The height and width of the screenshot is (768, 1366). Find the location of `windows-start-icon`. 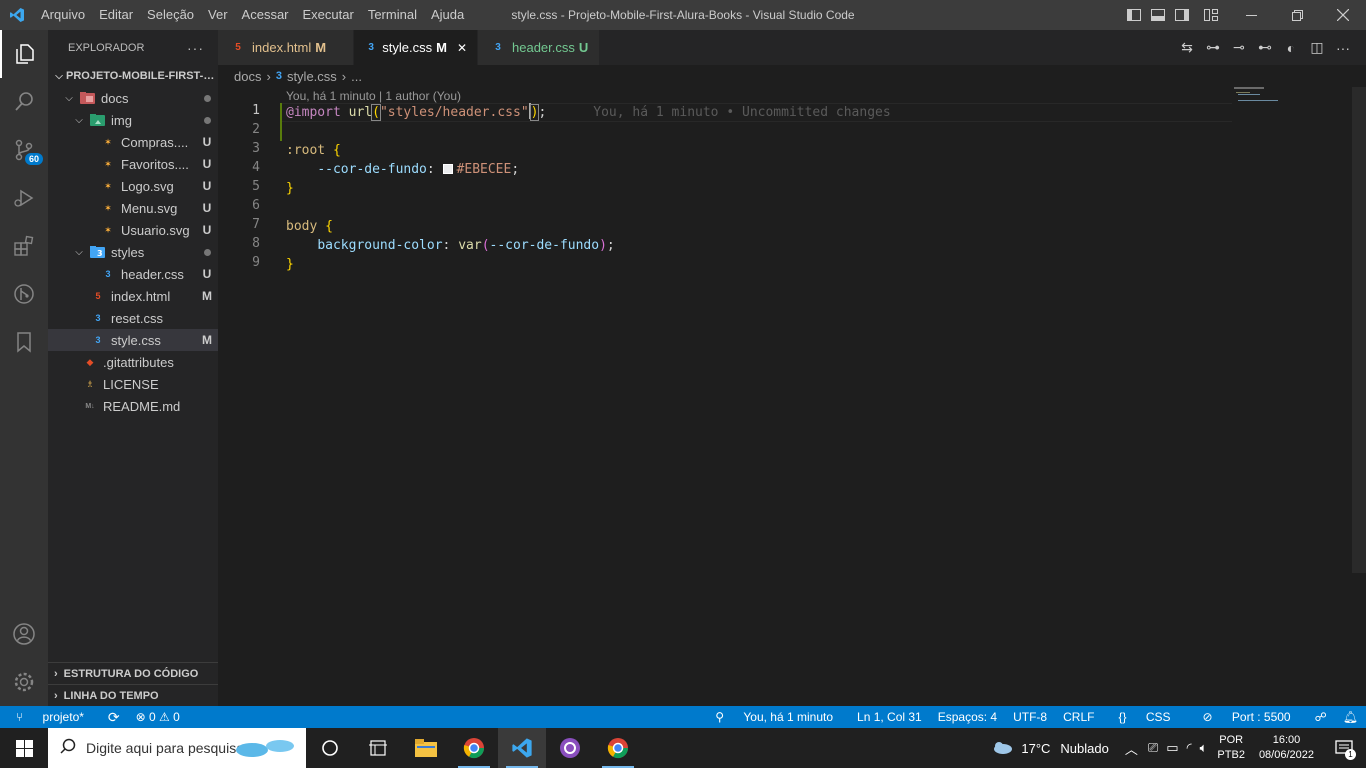

windows-start-icon is located at coordinates (24, 748).